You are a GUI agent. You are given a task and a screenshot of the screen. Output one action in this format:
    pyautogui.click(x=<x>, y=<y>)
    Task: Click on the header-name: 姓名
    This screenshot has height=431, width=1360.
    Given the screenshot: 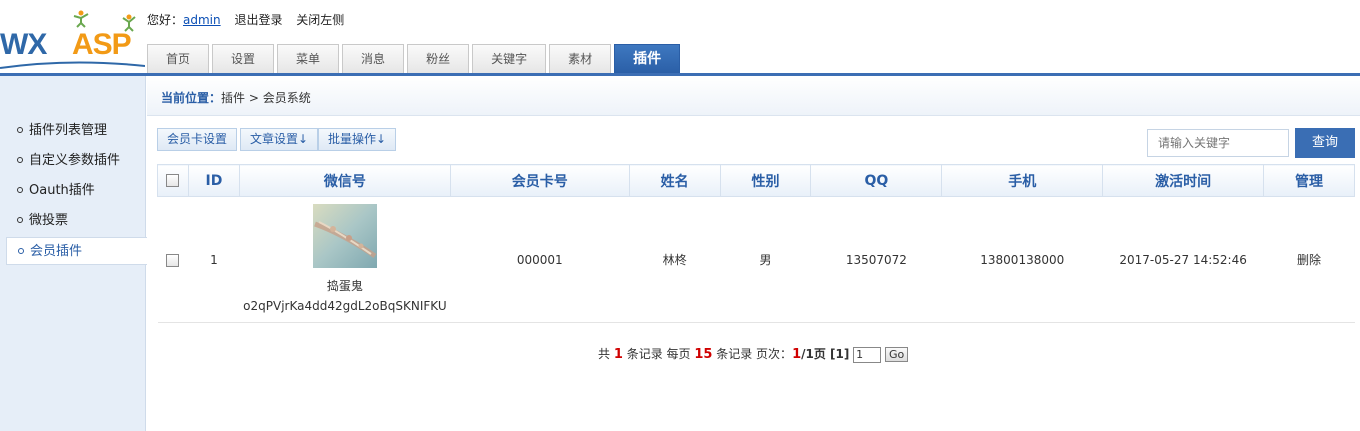 What is the action you would take?
    pyautogui.click(x=674, y=180)
    